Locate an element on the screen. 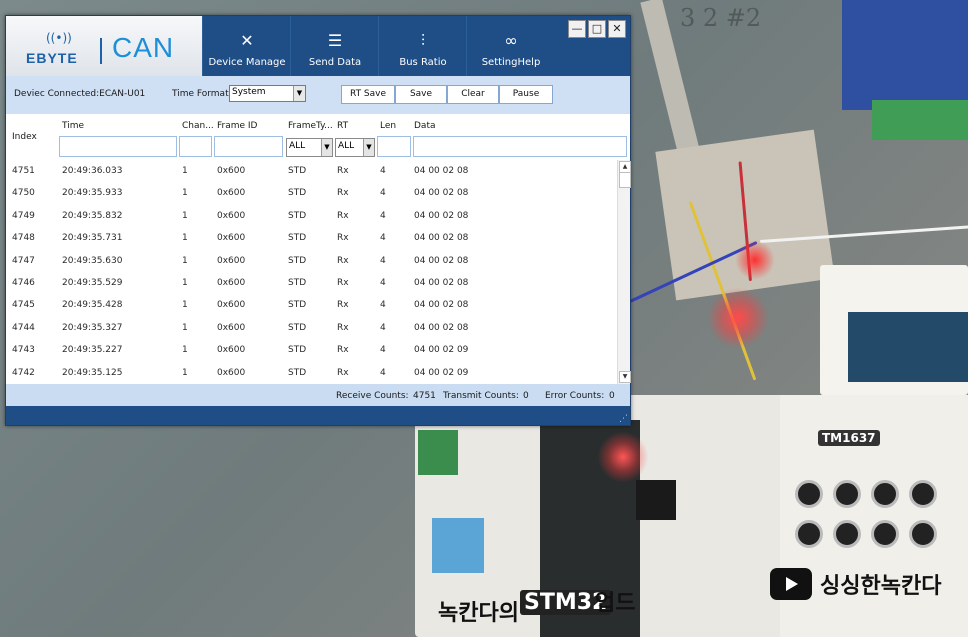 This screenshot has height=637, width=968. close-button: ✕ is located at coordinates (617, 29).